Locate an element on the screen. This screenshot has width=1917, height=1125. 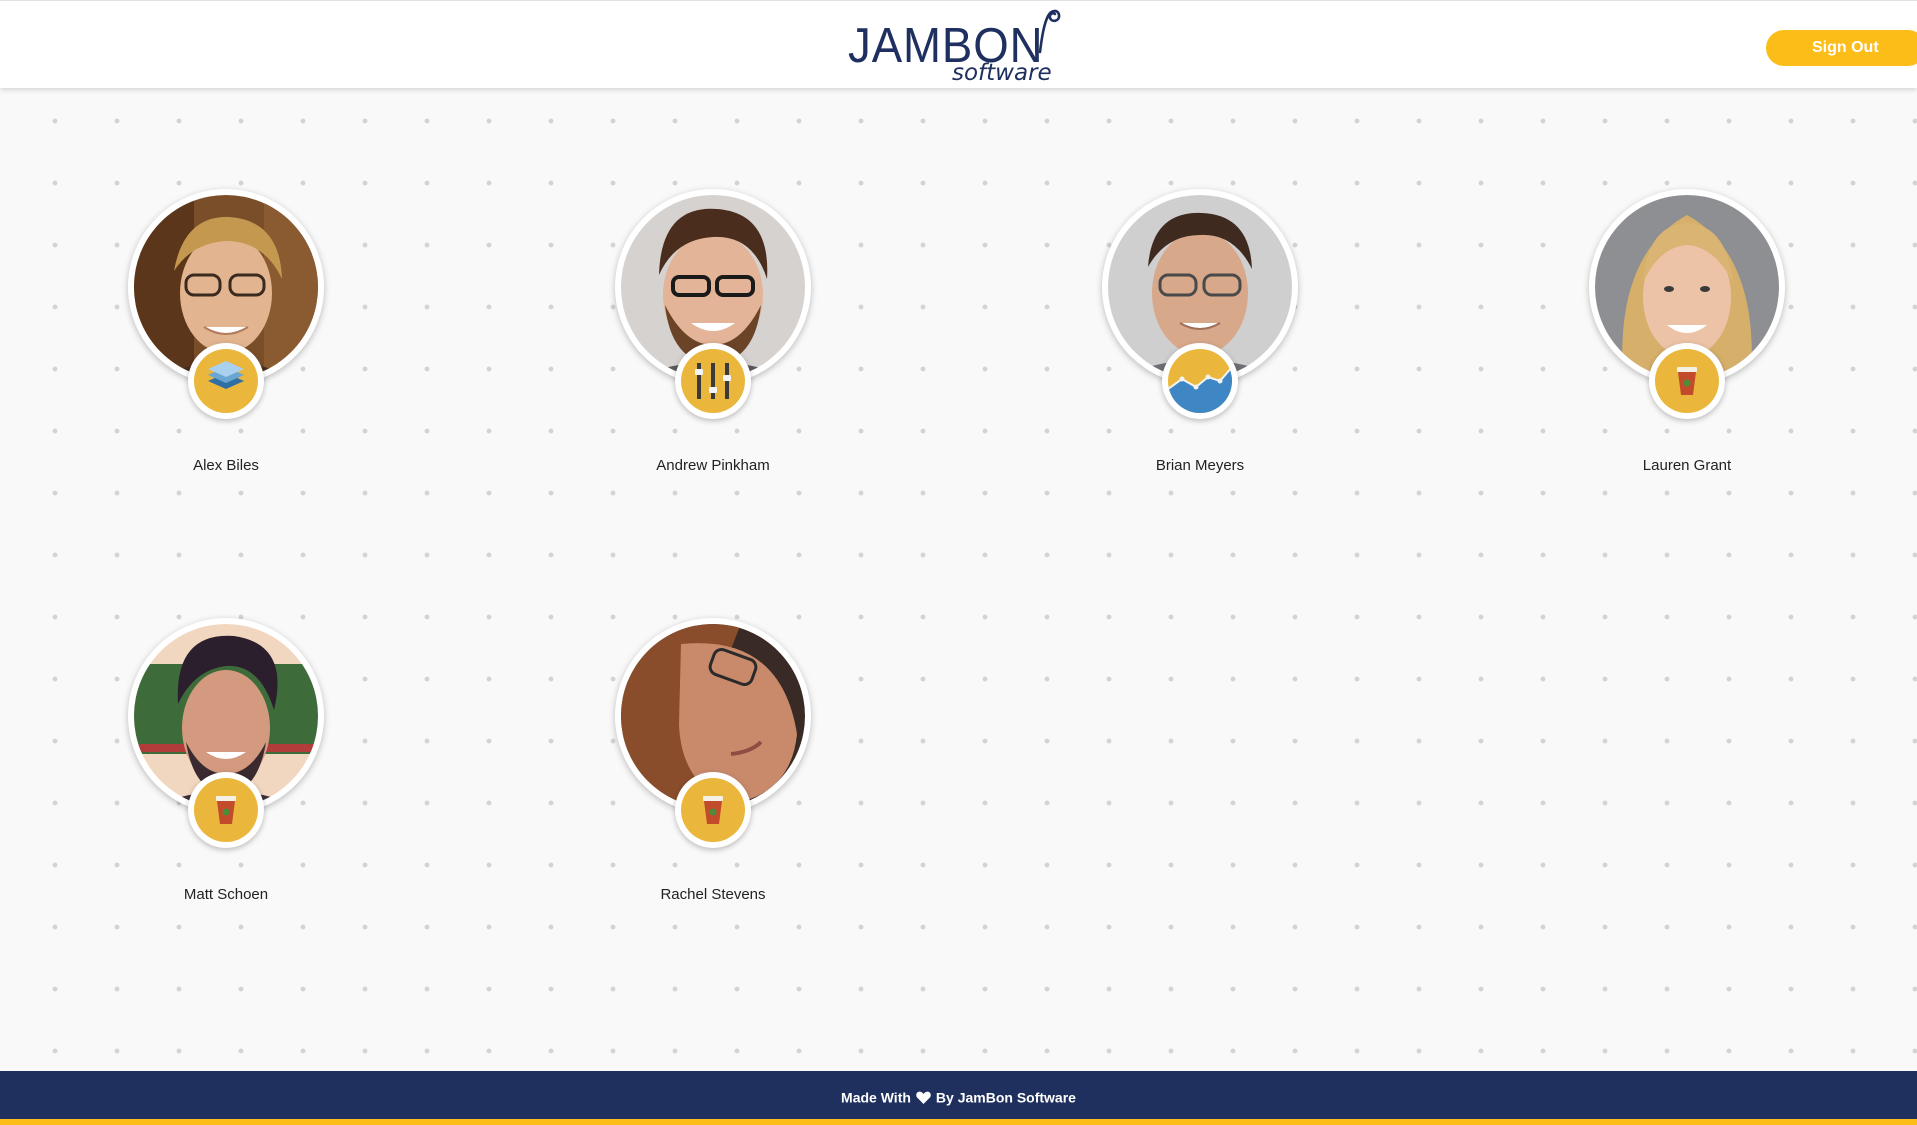
jambon-logo: JAMBON software is located at coordinates (955, 46).